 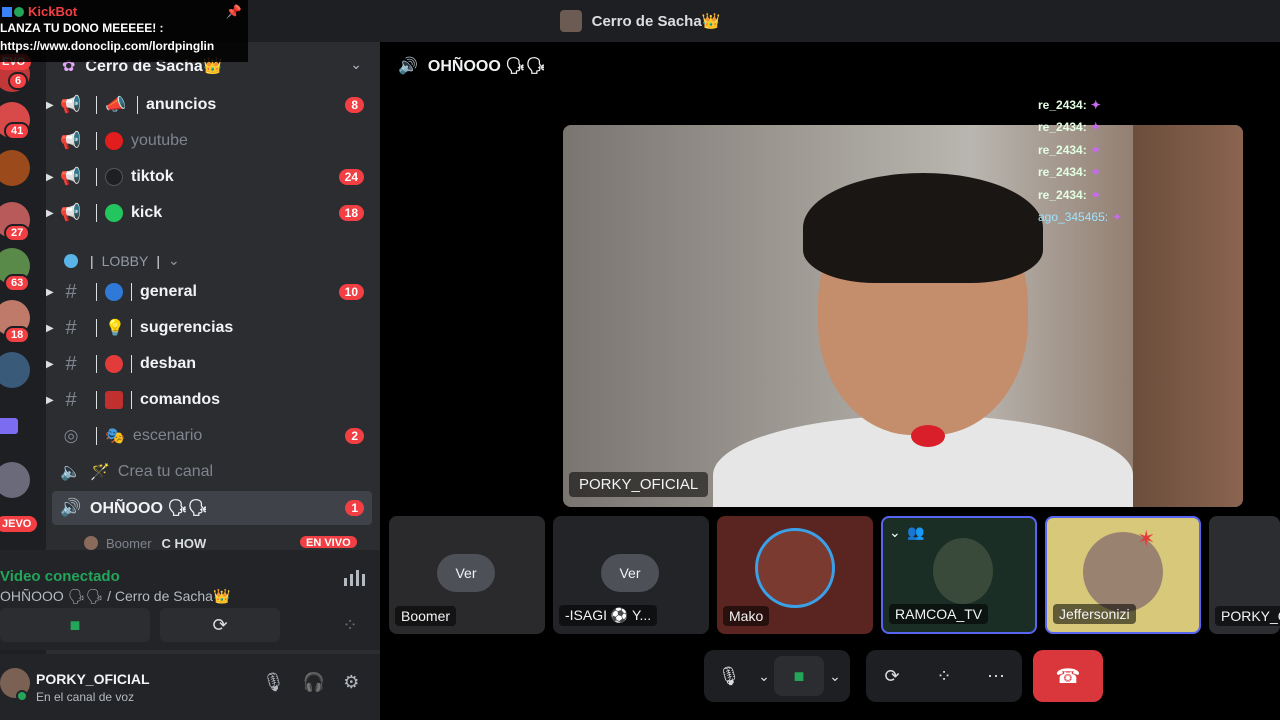 I want to click on username: PORKY_OFICIAL, so click(x=93, y=679).